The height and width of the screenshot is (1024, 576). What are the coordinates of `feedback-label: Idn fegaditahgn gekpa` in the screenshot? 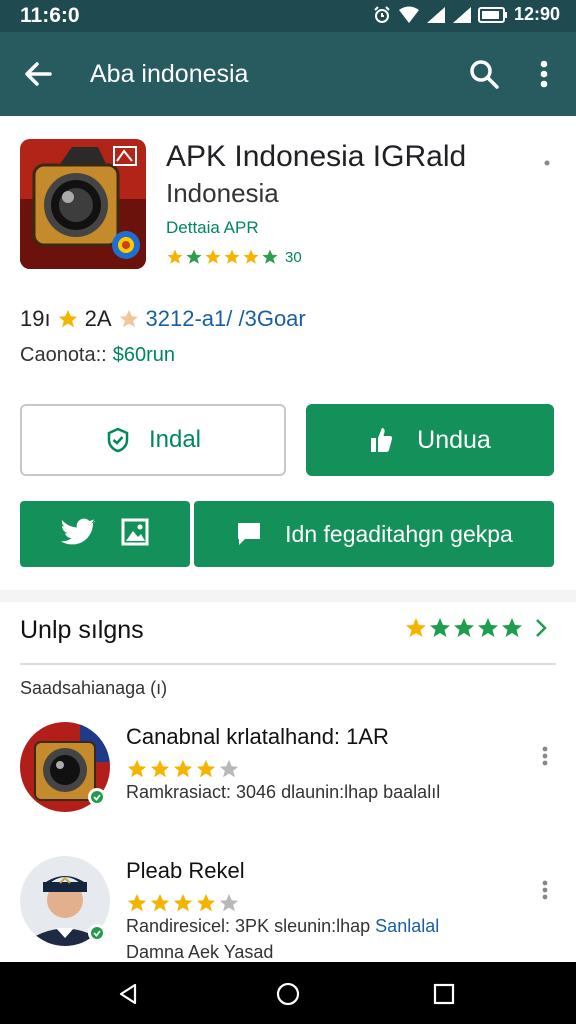 It's located at (399, 533).